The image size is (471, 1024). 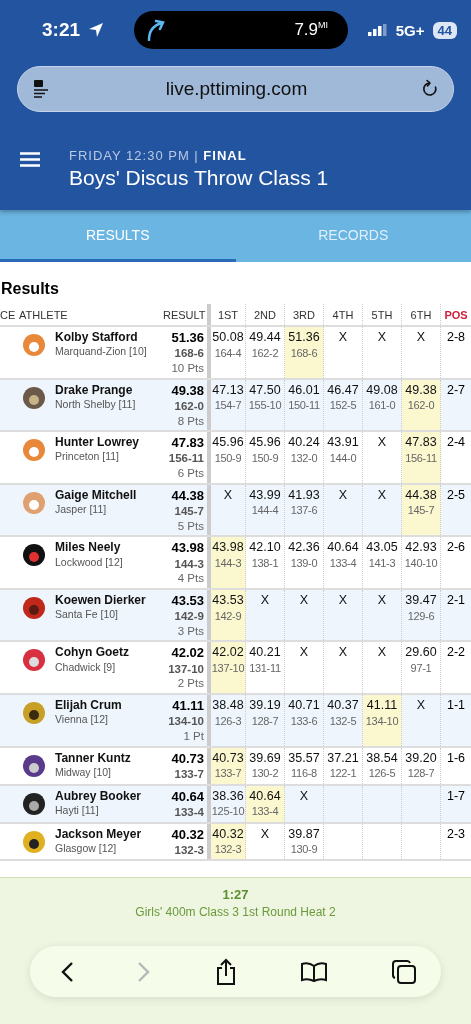 What do you see at coordinates (304, 834) in the screenshot?
I see `attempt-mark: 39.87` at bounding box center [304, 834].